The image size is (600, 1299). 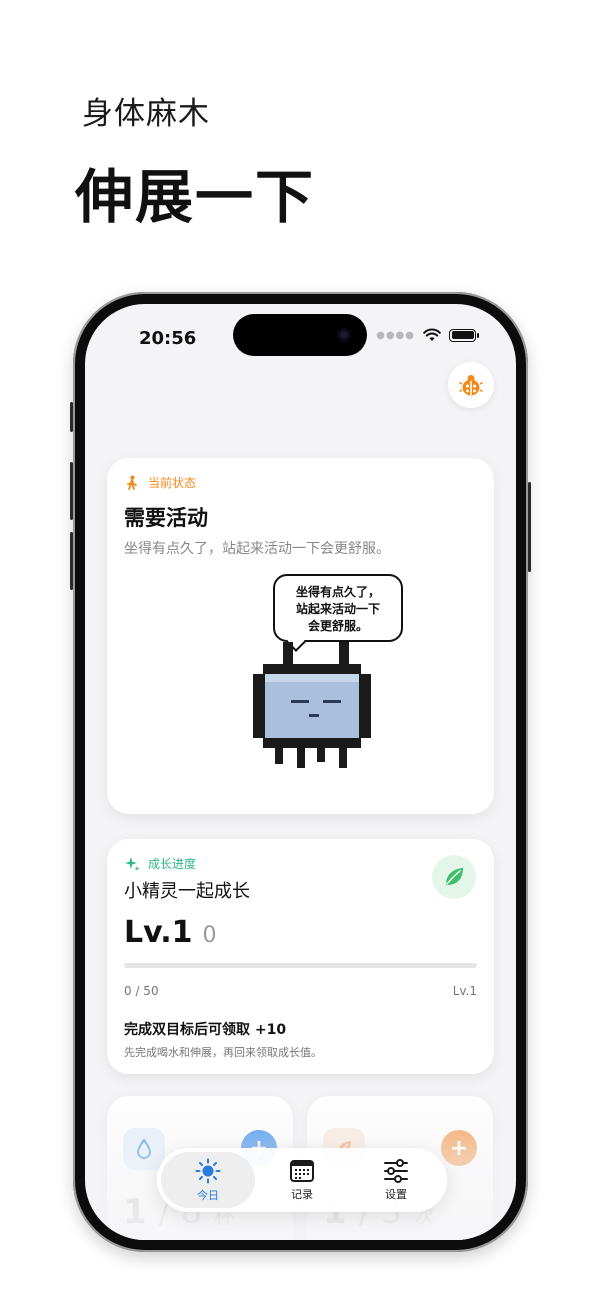 What do you see at coordinates (208, 1170) in the screenshot?
I see `sun-icon` at bounding box center [208, 1170].